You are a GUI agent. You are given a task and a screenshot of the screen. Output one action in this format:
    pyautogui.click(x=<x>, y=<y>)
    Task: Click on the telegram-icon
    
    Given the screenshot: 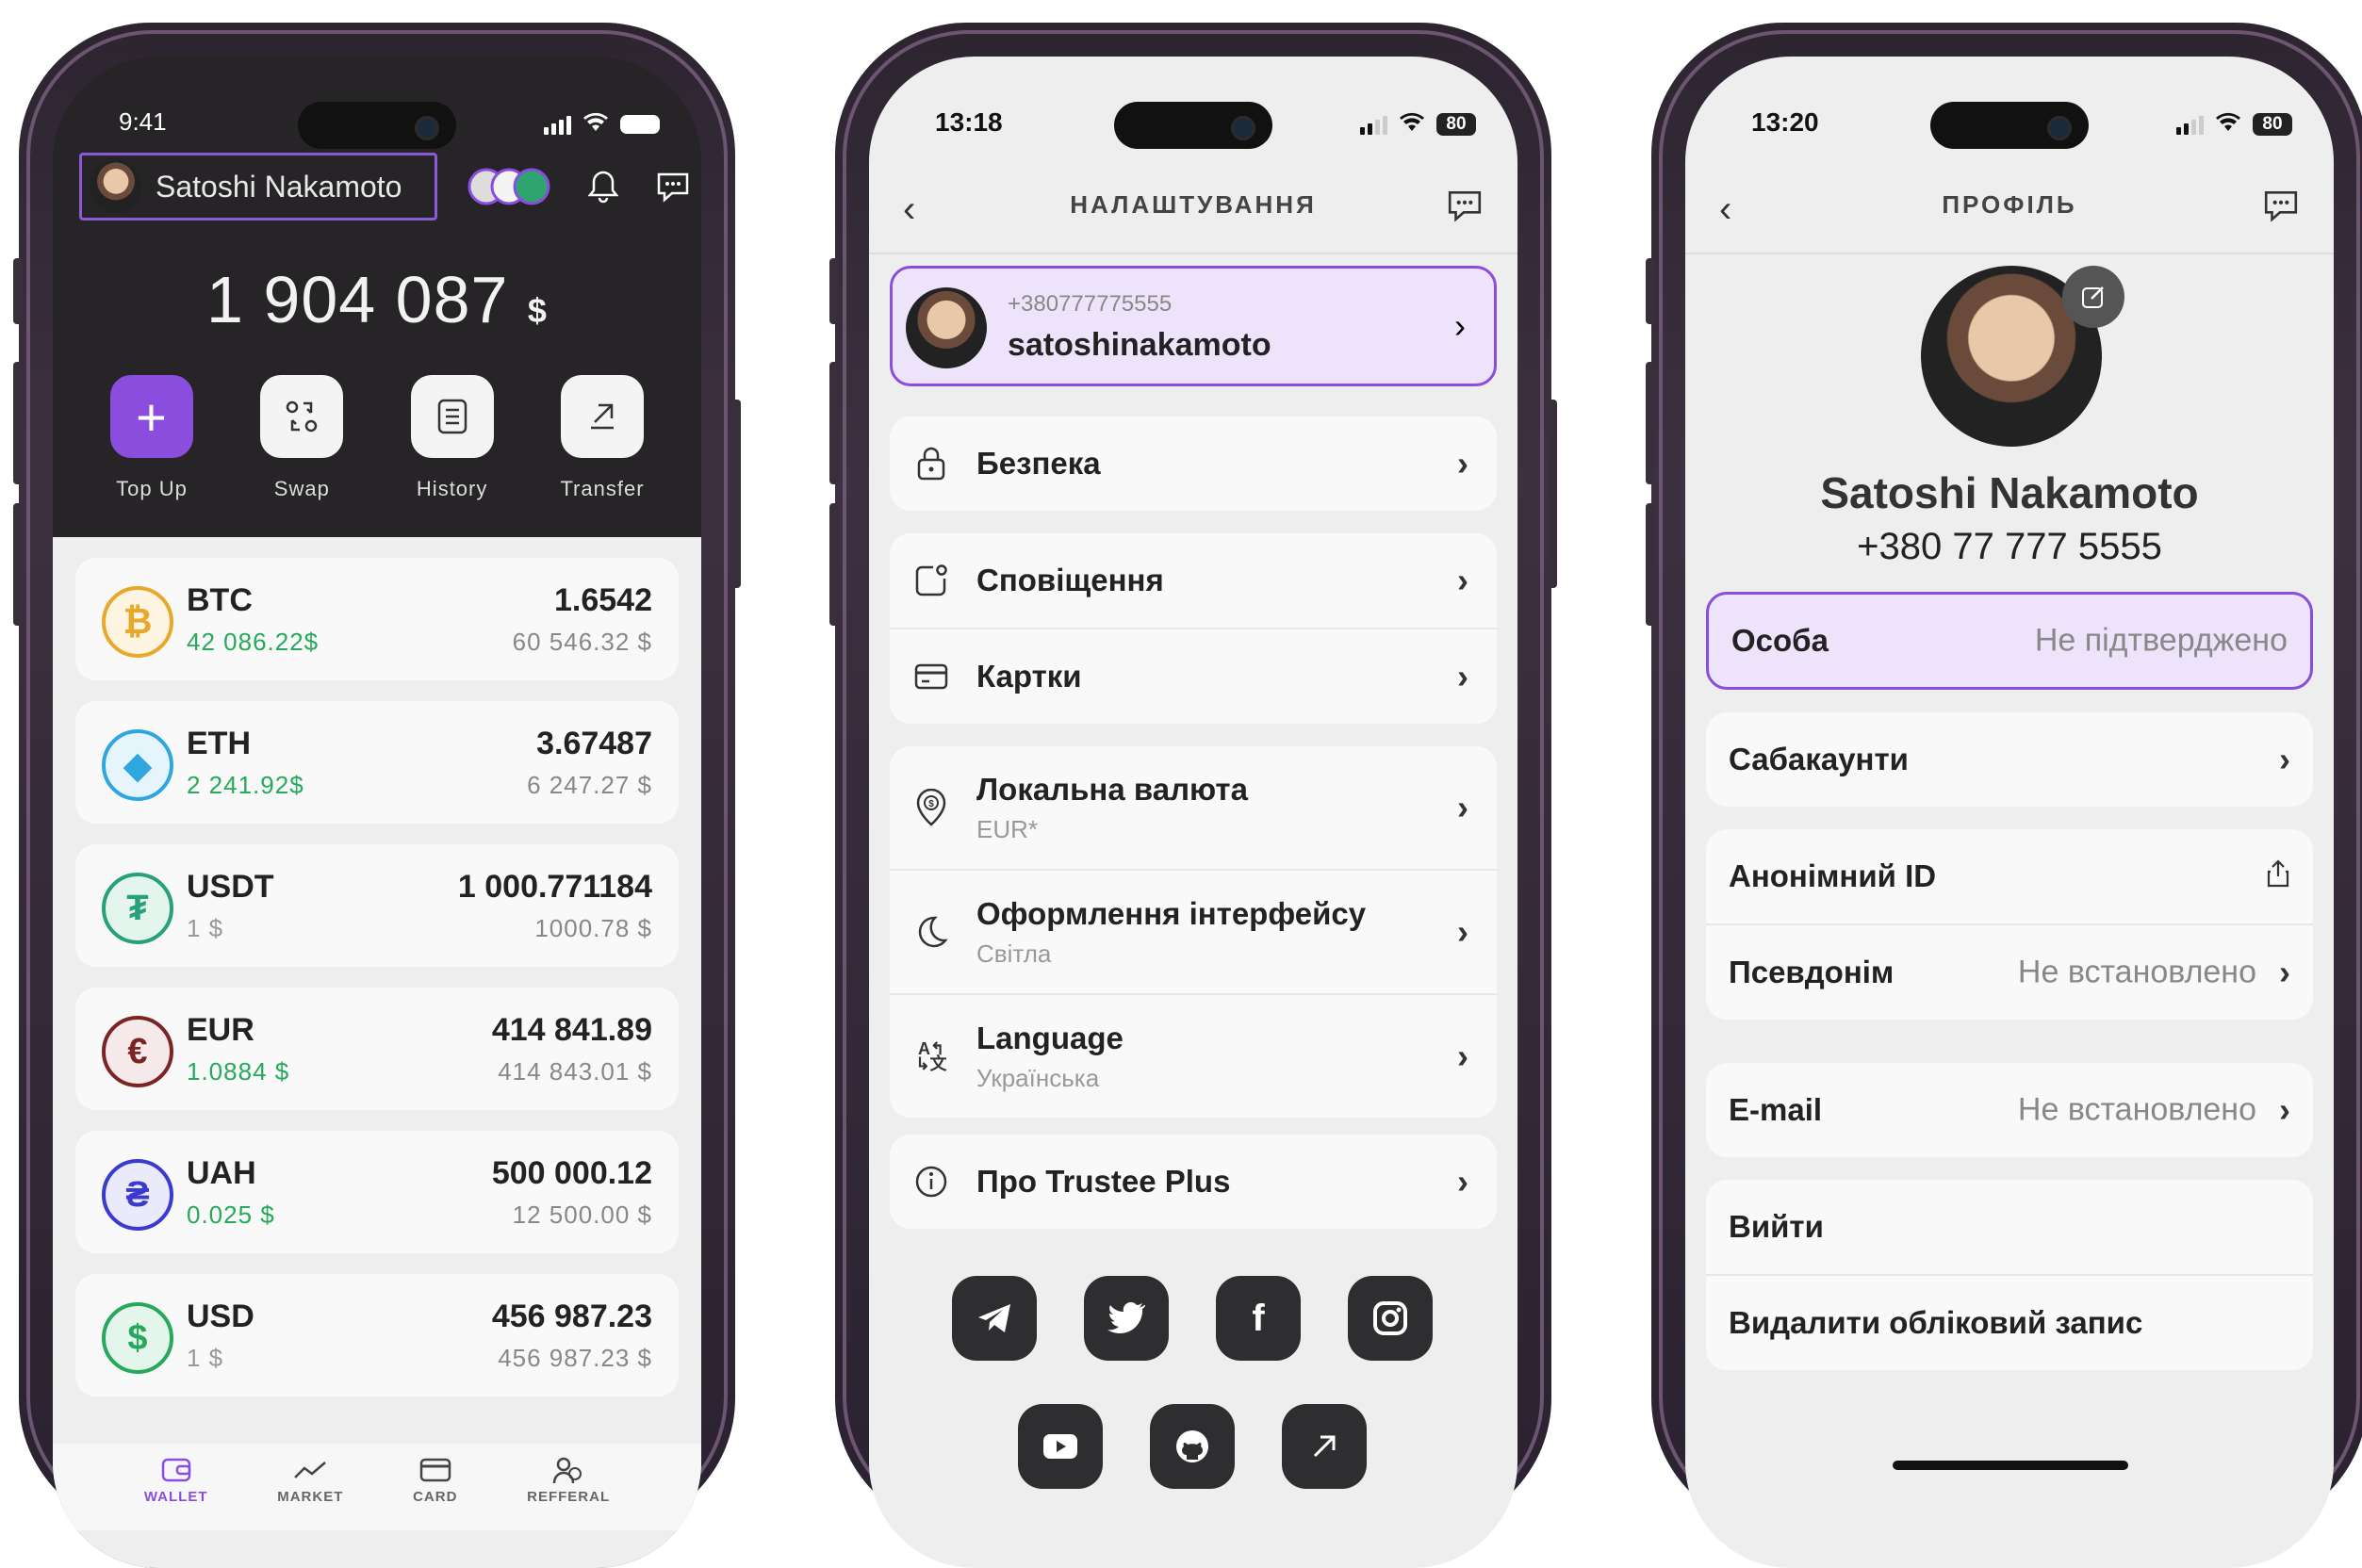 What is the action you would take?
    pyautogui.click(x=995, y=1319)
    